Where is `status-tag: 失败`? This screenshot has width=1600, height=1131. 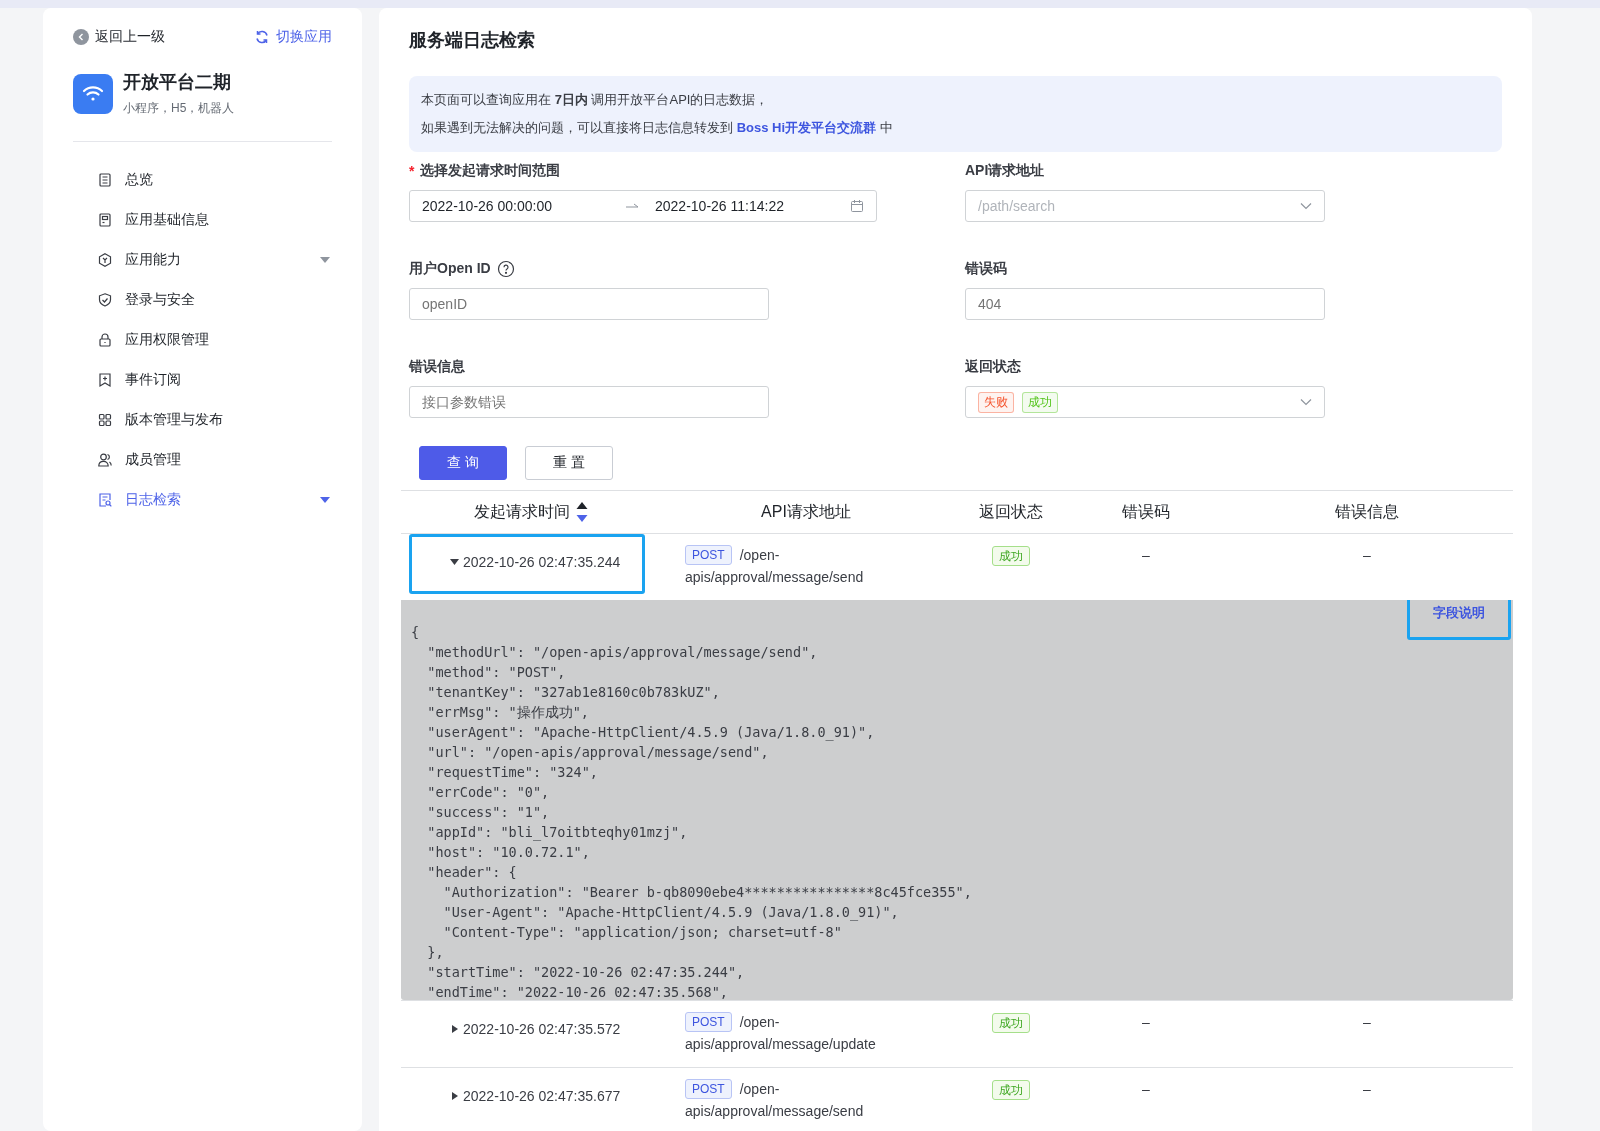 status-tag: 失败 is located at coordinates (996, 402).